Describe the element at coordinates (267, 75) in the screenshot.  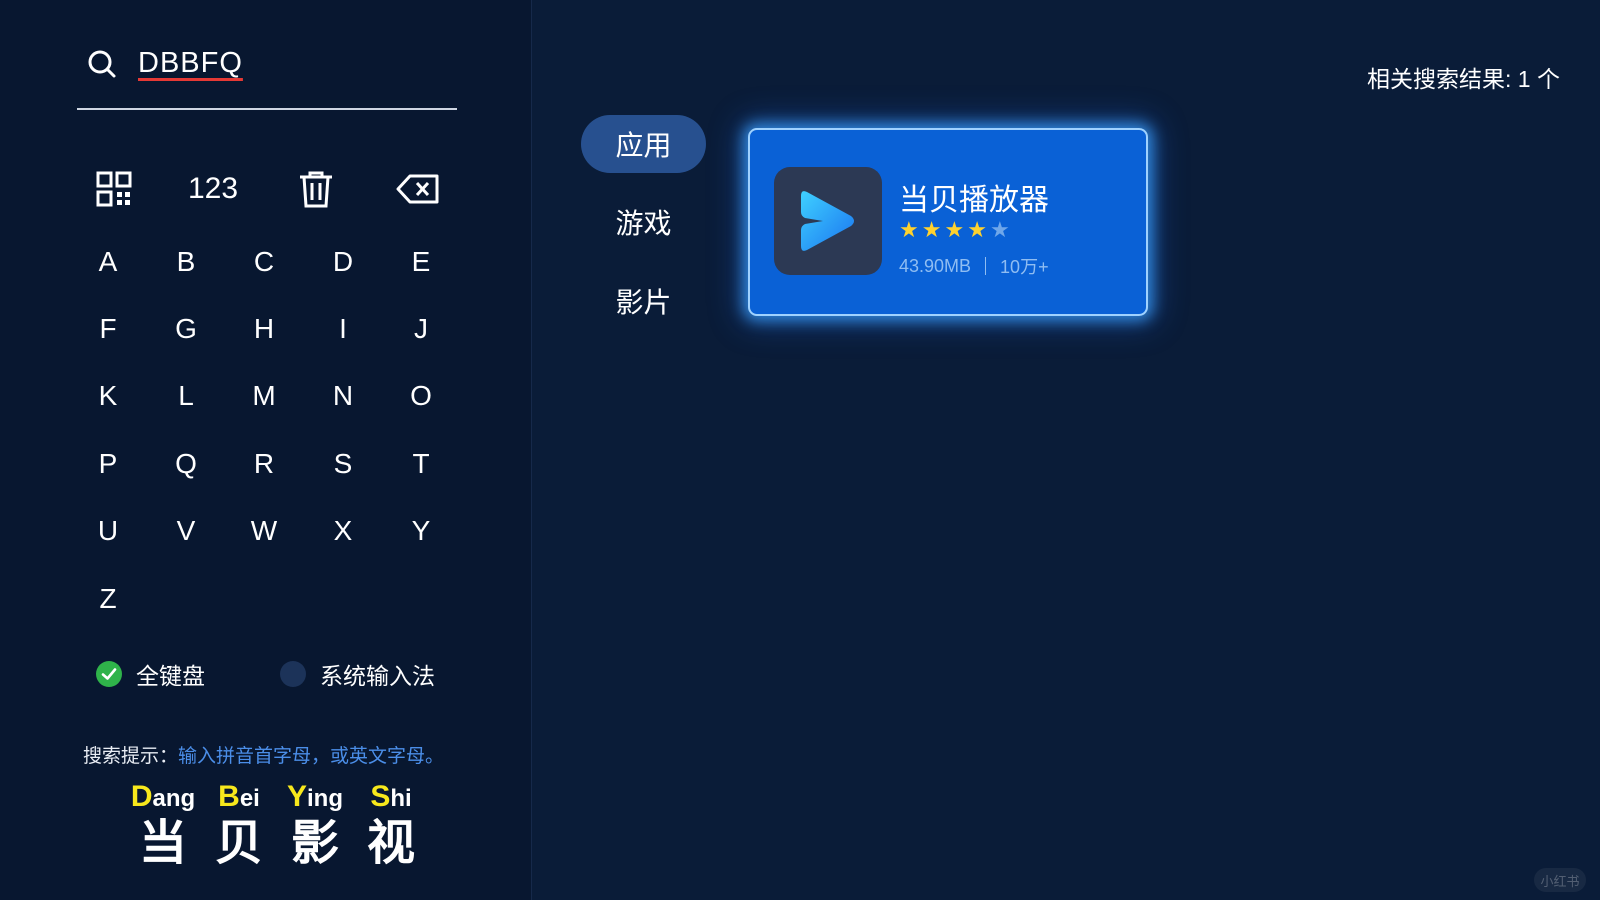
I see `search-bar: DBBFQ` at that location.